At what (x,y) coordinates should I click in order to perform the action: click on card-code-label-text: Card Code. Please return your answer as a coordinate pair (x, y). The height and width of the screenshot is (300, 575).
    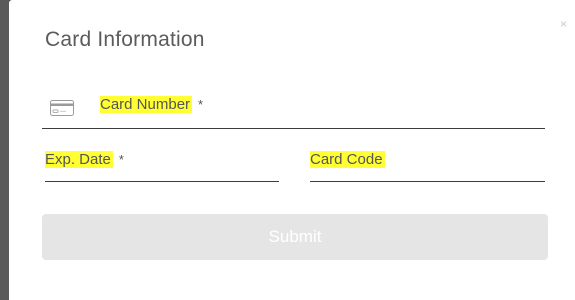
    Looking at the image, I should click on (347, 159).